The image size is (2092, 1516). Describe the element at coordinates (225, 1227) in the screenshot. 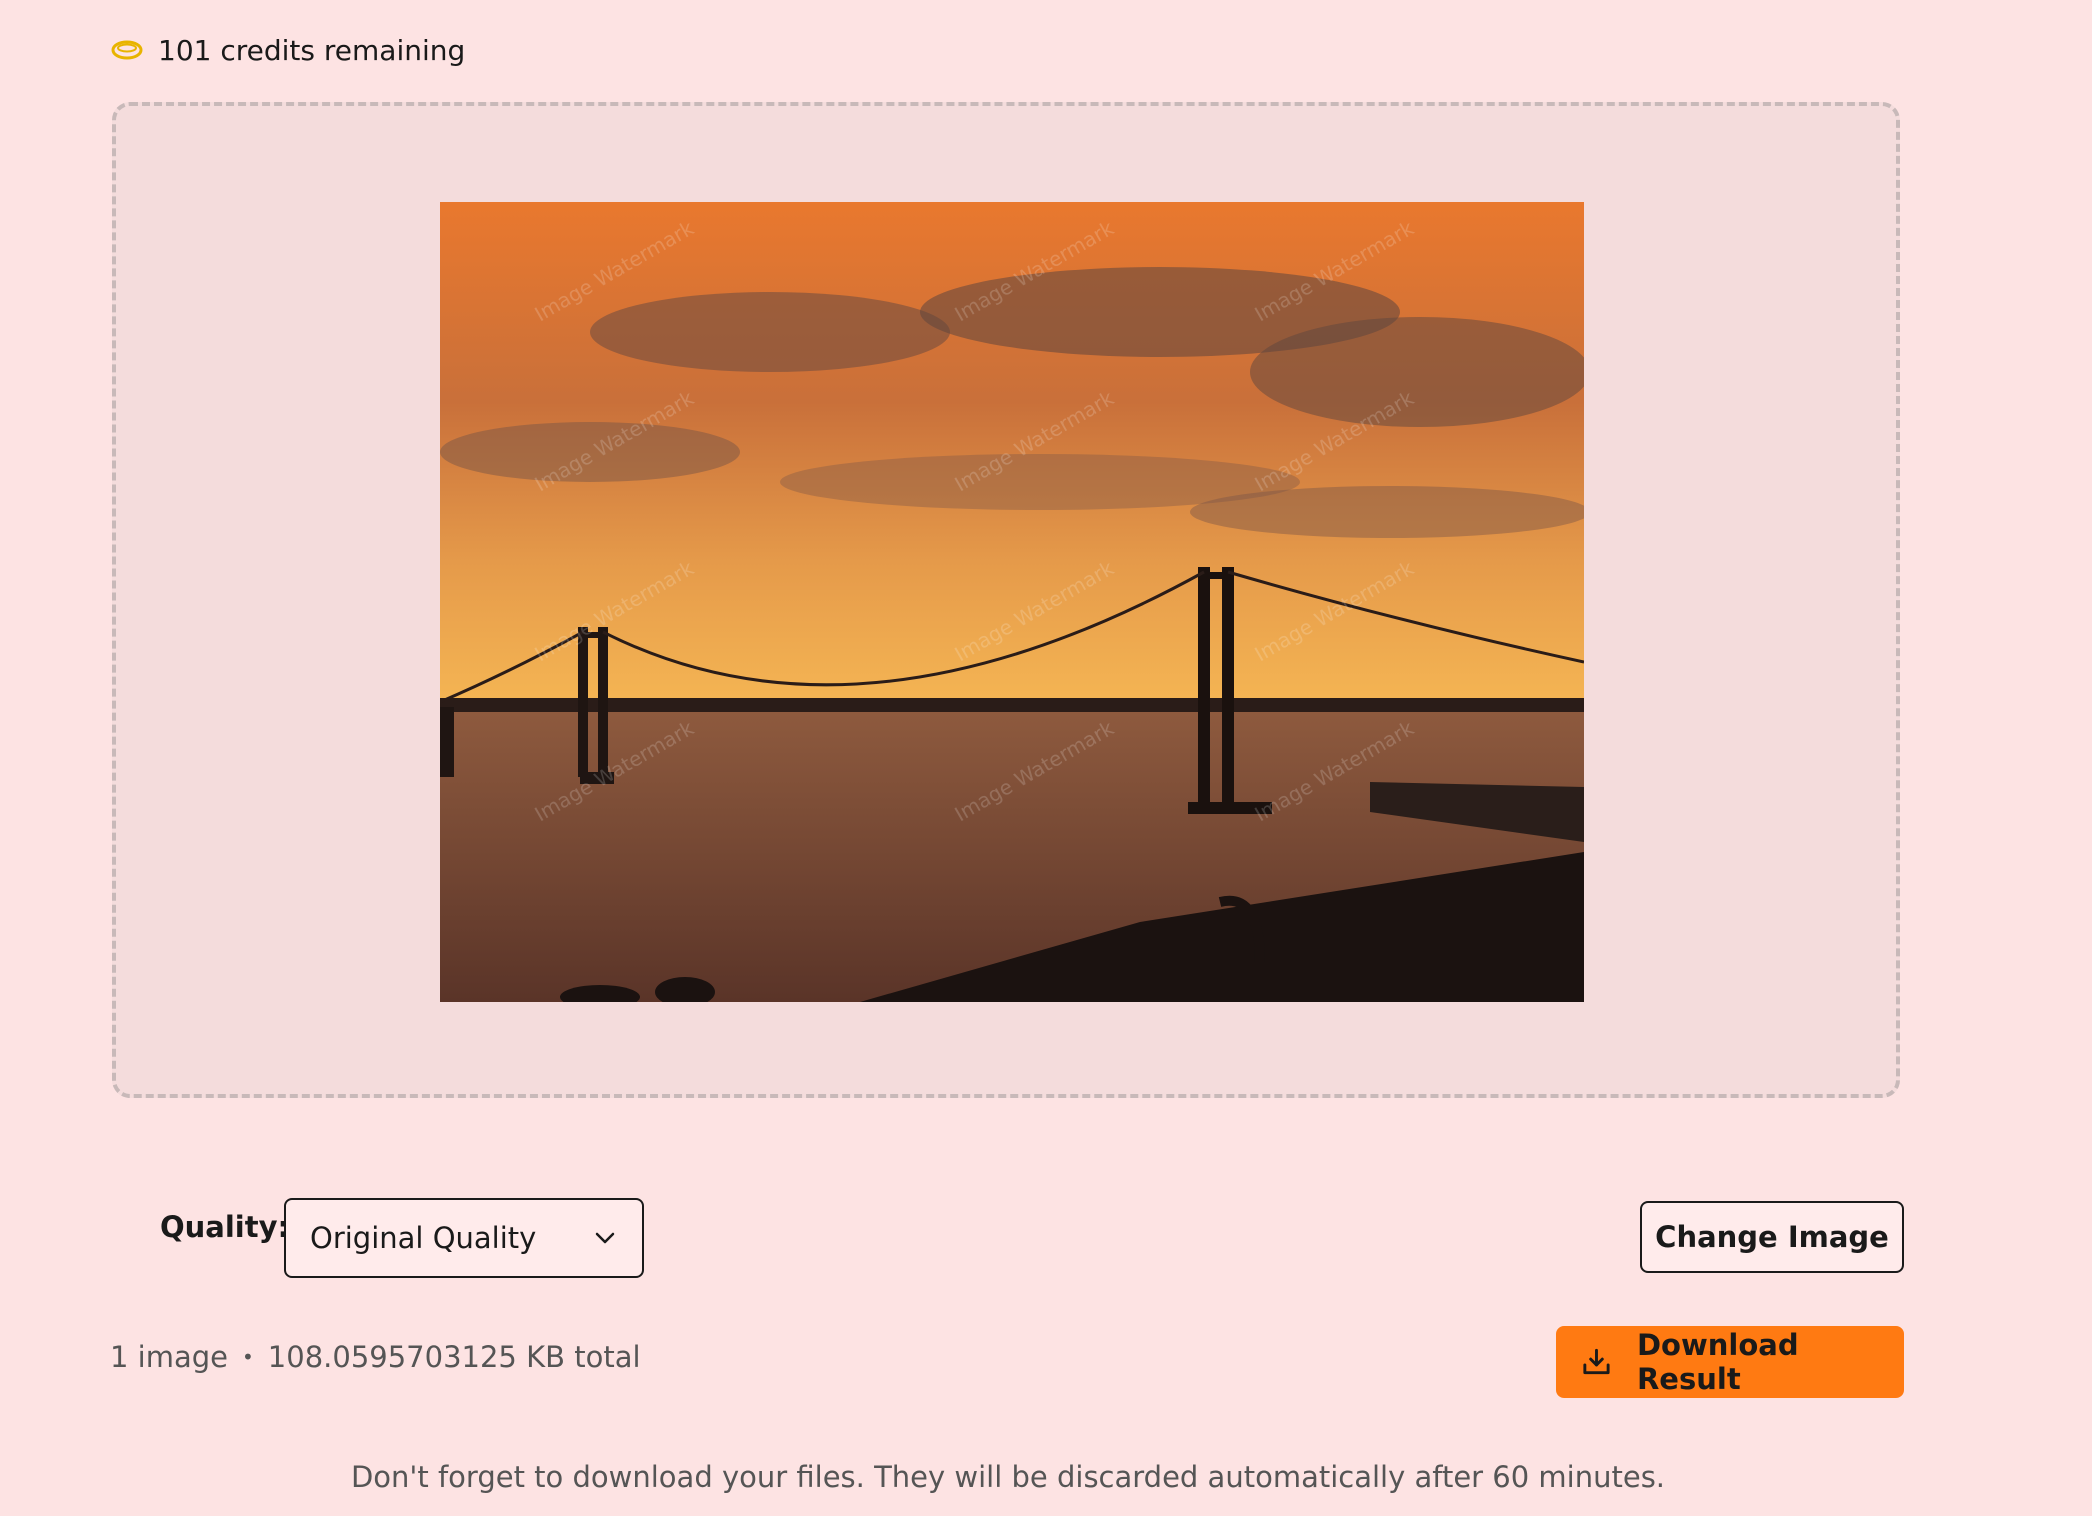

I see `quality-label: Quality:` at that location.